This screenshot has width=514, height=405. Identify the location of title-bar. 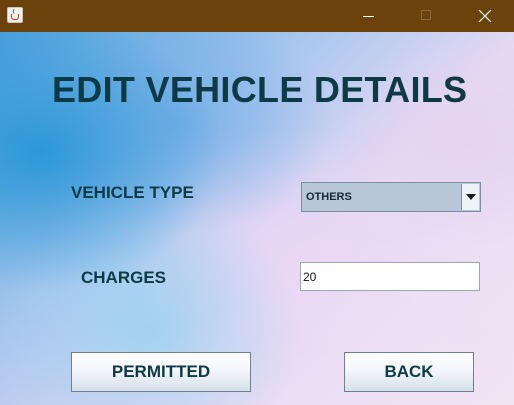
(257, 16).